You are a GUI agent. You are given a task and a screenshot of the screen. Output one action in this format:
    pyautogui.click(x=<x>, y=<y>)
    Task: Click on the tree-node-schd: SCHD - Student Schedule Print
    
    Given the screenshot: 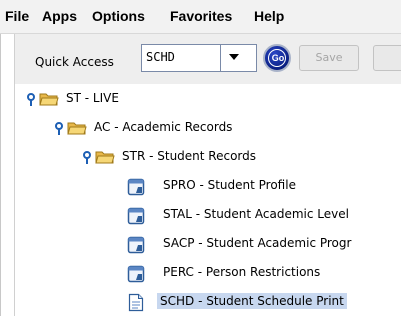 What is the action you would take?
    pyautogui.click(x=208, y=302)
    